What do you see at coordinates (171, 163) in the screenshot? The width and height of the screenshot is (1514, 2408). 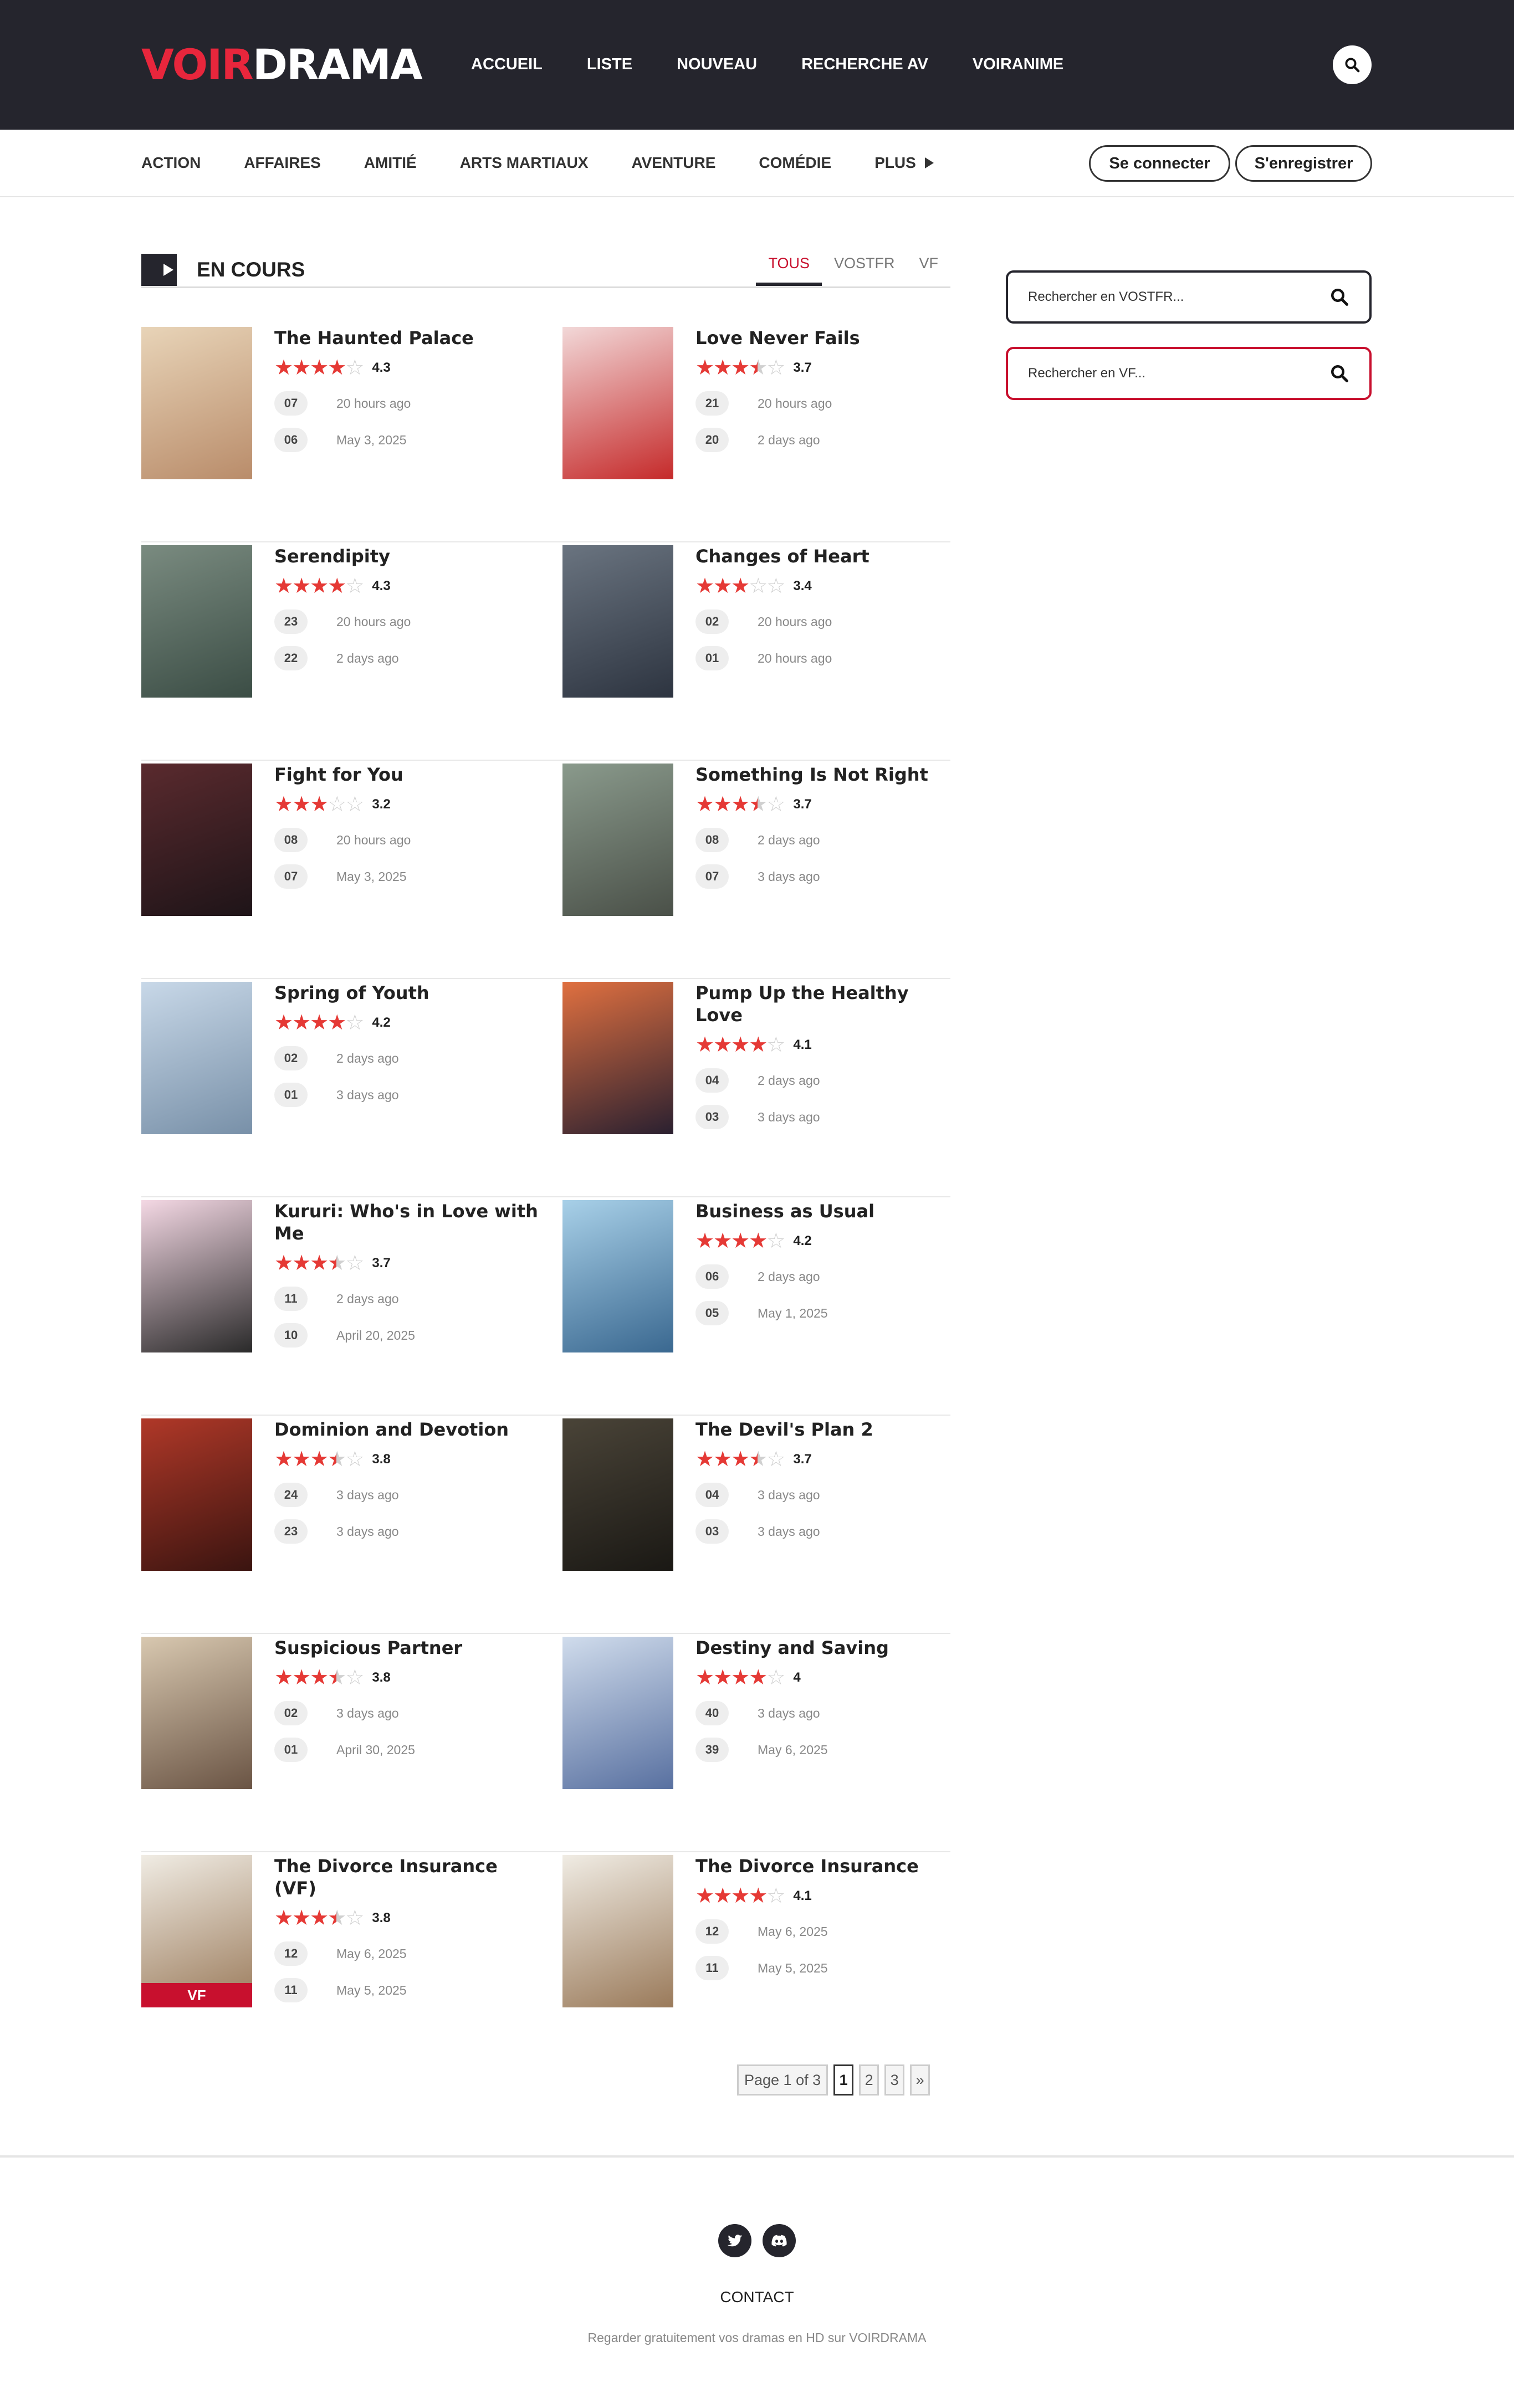 I see `category-action: ACTION` at bounding box center [171, 163].